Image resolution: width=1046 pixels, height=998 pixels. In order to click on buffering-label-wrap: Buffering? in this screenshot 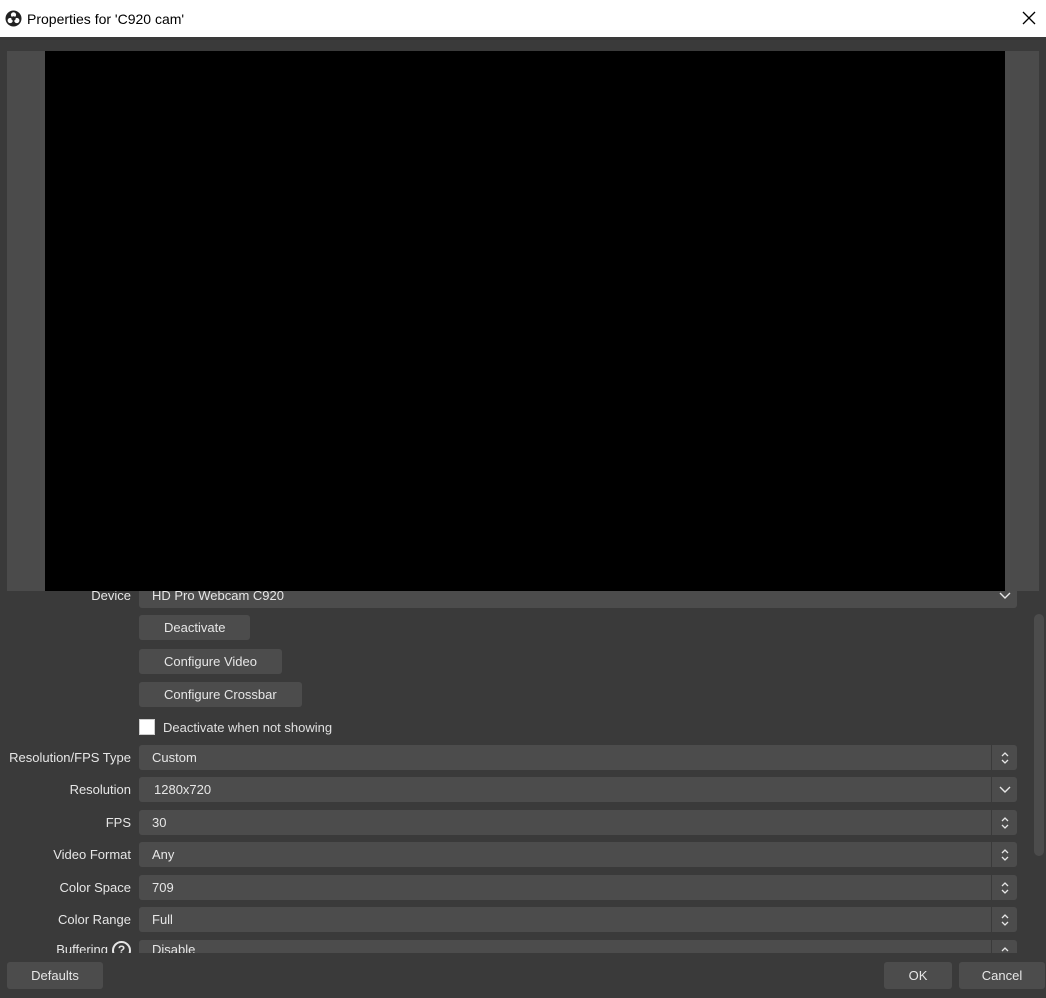, I will do `click(93, 945)`.